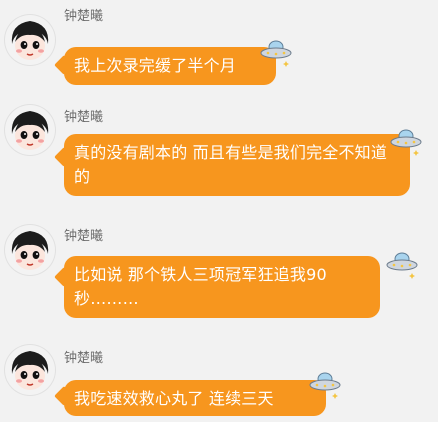 The width and height of the screenshot is (438, 422). Describe the element at coordinates (237, 165) in the screenshot. I see `message-bubble: 真的没有剧本的 而且有些是我们完全不知道的` at that location.